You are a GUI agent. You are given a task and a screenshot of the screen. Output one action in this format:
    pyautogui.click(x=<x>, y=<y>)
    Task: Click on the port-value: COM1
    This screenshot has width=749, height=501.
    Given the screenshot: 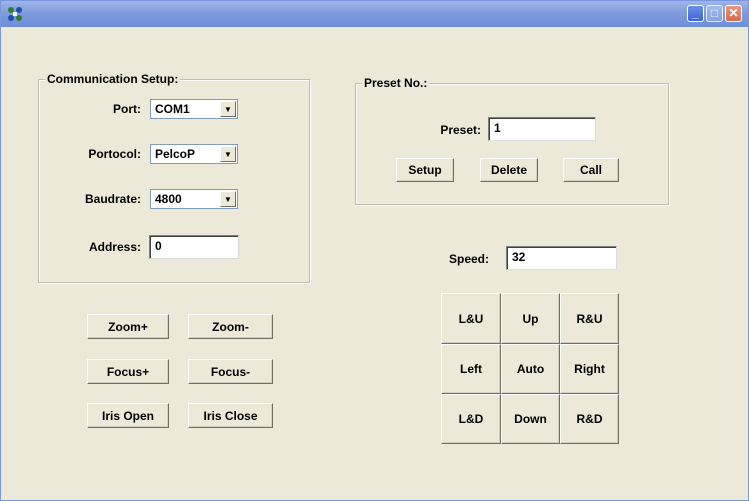 What is the action you would take?
    pyautogui.click(x=172, y=109)
    